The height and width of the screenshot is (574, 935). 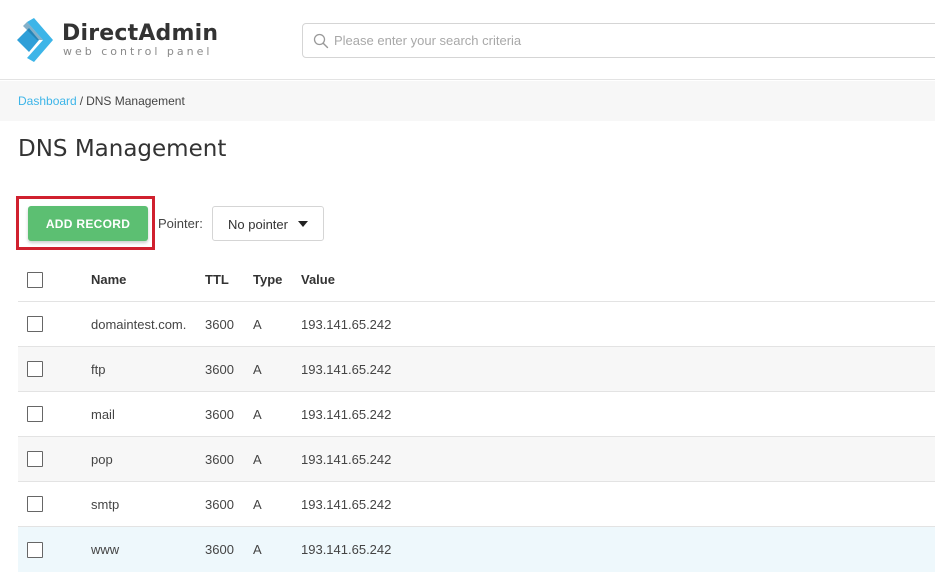 I want to click on pointer-select: No pointer, so click(x=268, y=223).